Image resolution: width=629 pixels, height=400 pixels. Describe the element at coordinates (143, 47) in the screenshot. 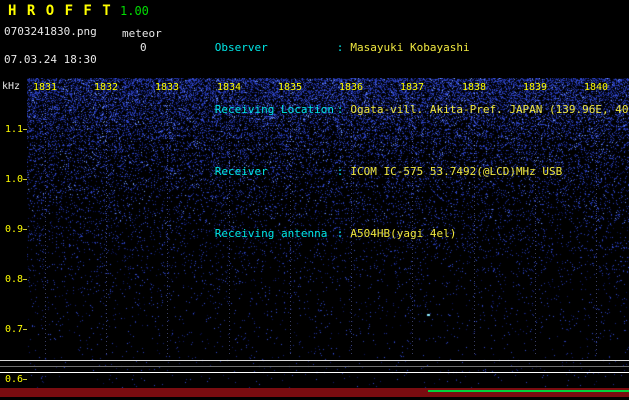

I see `meteor-count-value: 0` at that location.